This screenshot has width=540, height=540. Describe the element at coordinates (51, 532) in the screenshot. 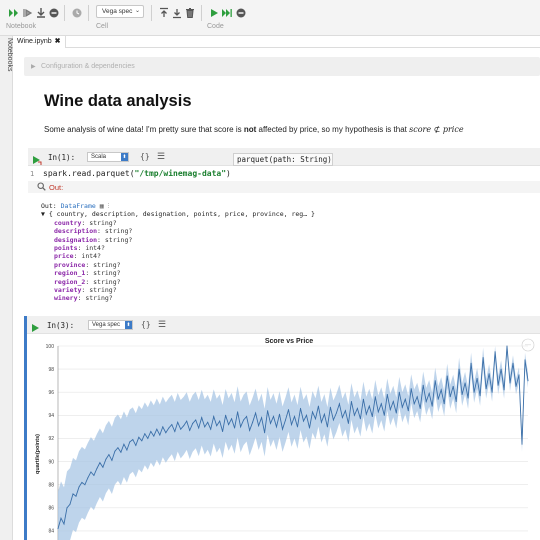

I see `y-tick-label: 84` at that location.